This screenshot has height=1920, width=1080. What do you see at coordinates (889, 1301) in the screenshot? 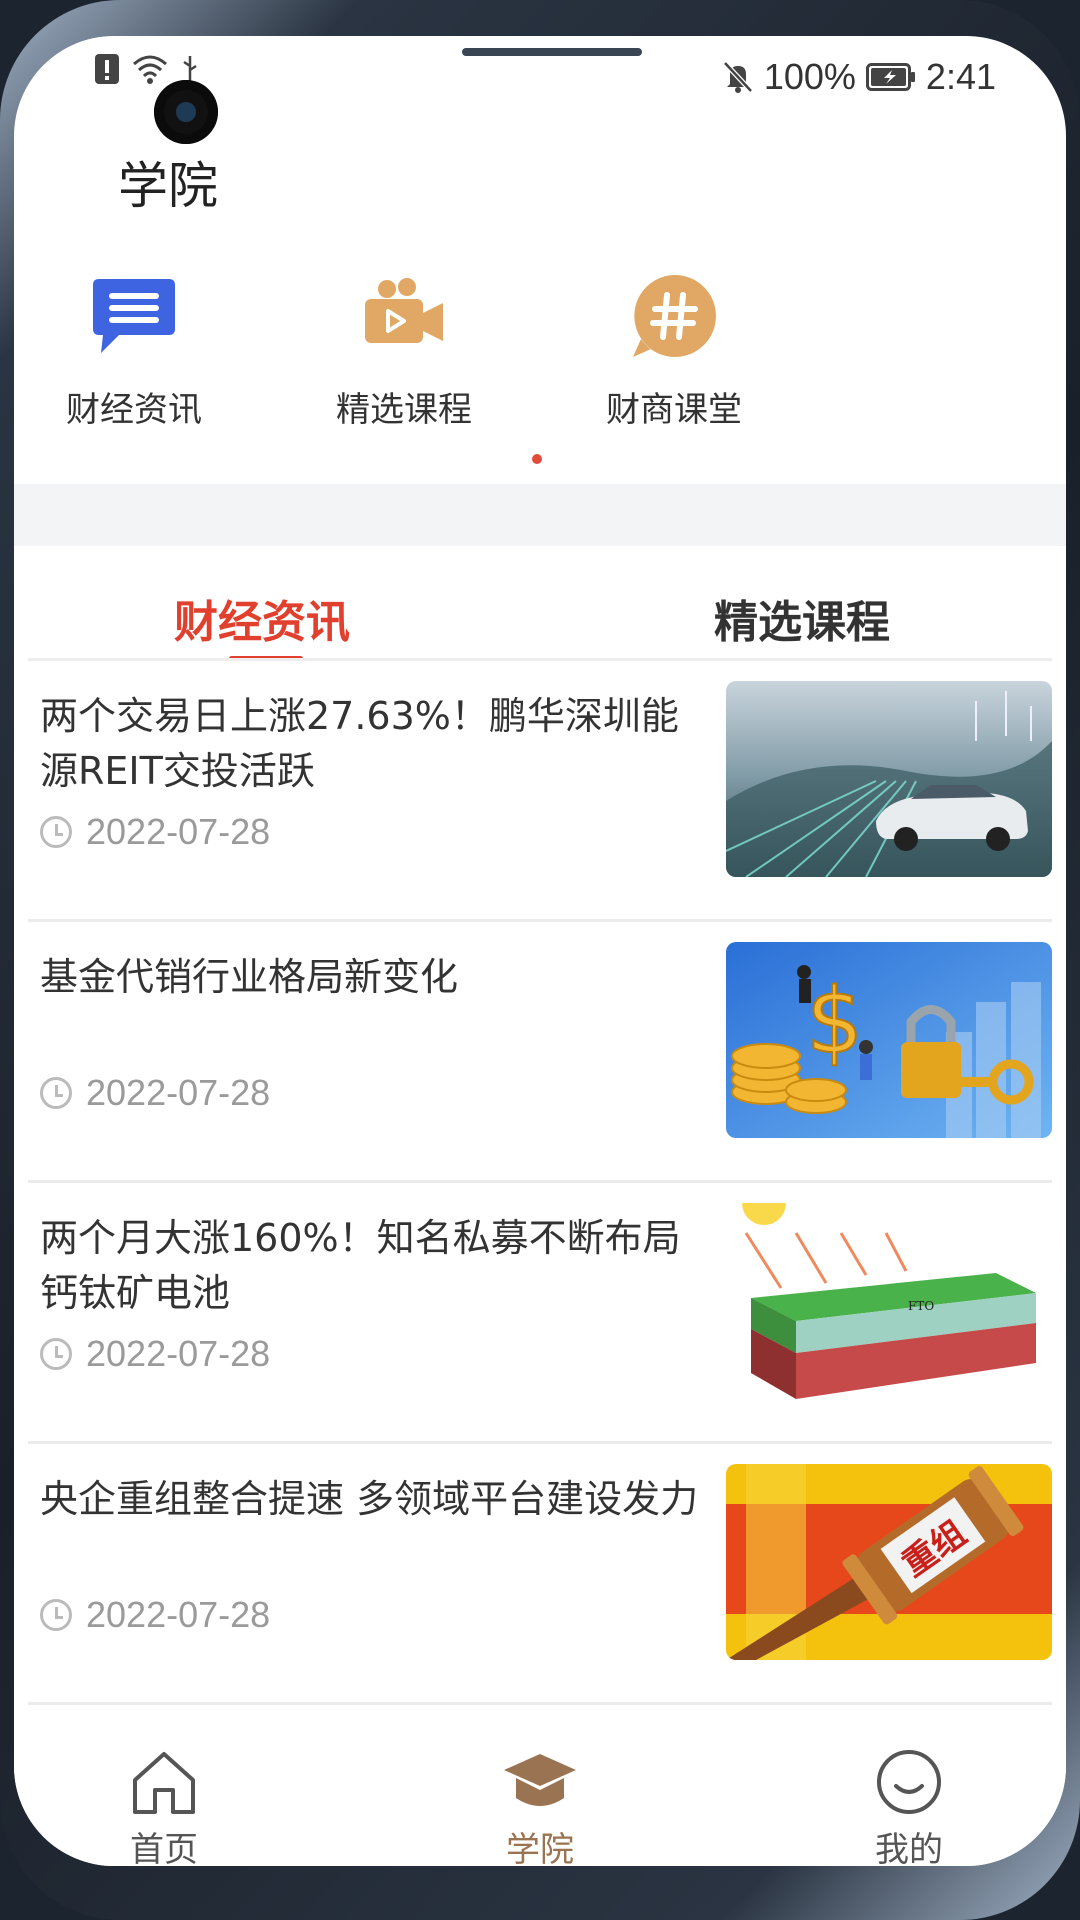
I see `news-thumbnail: FTO` at bounding box center [889, 1301].